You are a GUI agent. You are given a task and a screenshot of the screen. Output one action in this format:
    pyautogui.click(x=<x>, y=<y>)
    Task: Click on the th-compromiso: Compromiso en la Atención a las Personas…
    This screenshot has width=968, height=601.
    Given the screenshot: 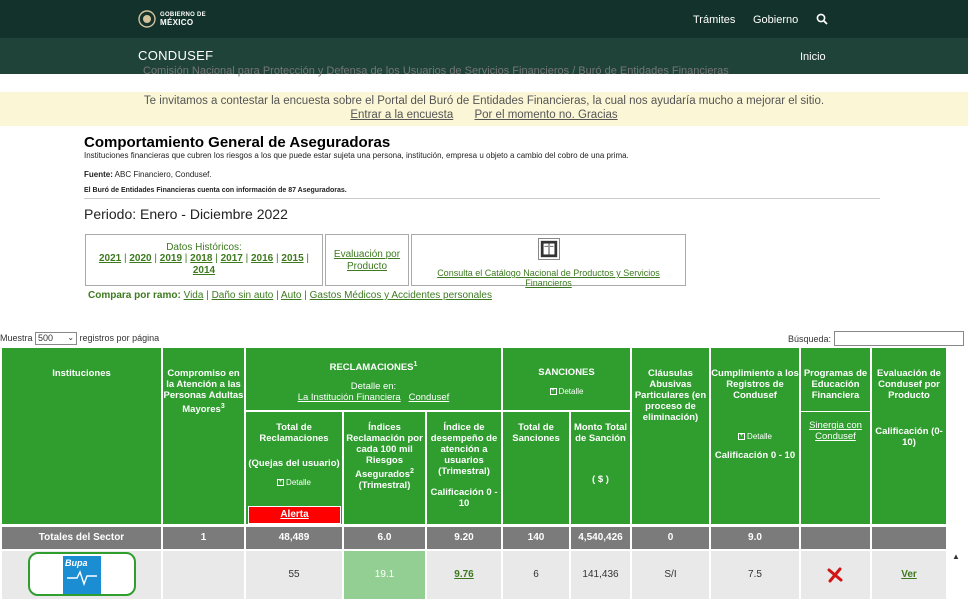 What is the action you would take?
    pyautogui.click(x=203, y=436)
    